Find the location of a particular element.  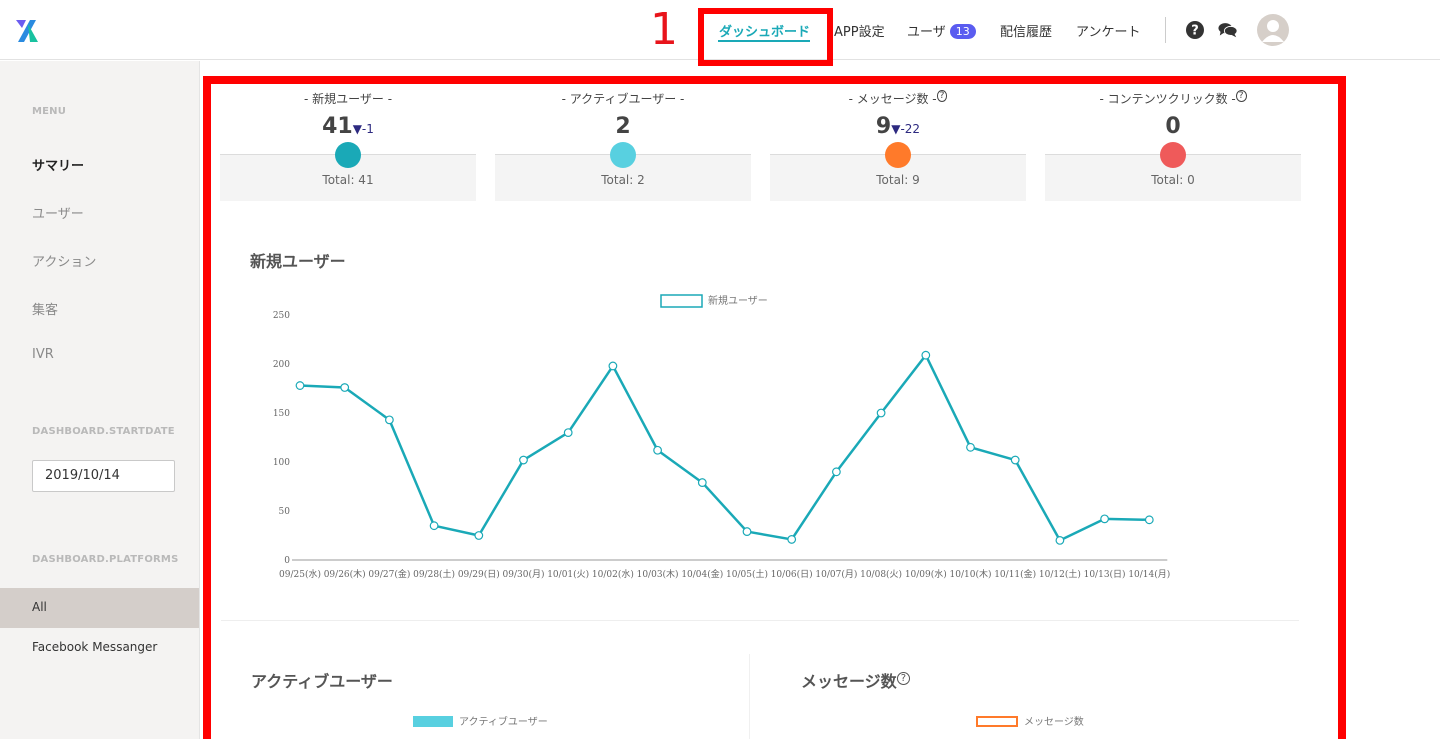

column-divider is located at coordinates (749, 696).